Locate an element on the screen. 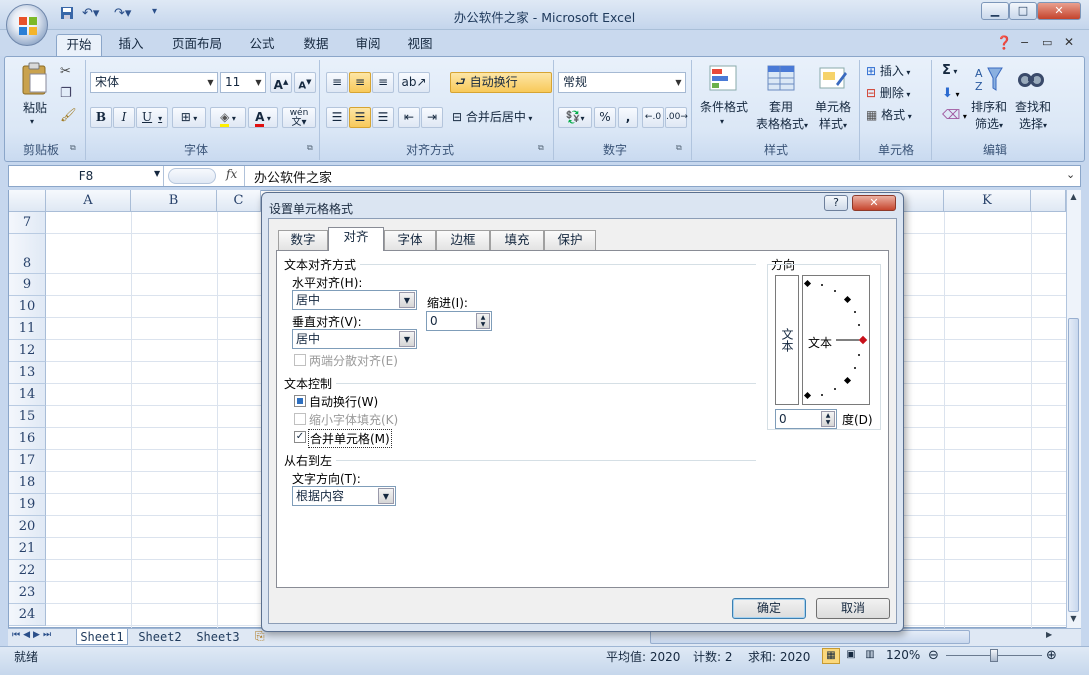  copy-icon: ❐ is located at coordinates (66, 93).